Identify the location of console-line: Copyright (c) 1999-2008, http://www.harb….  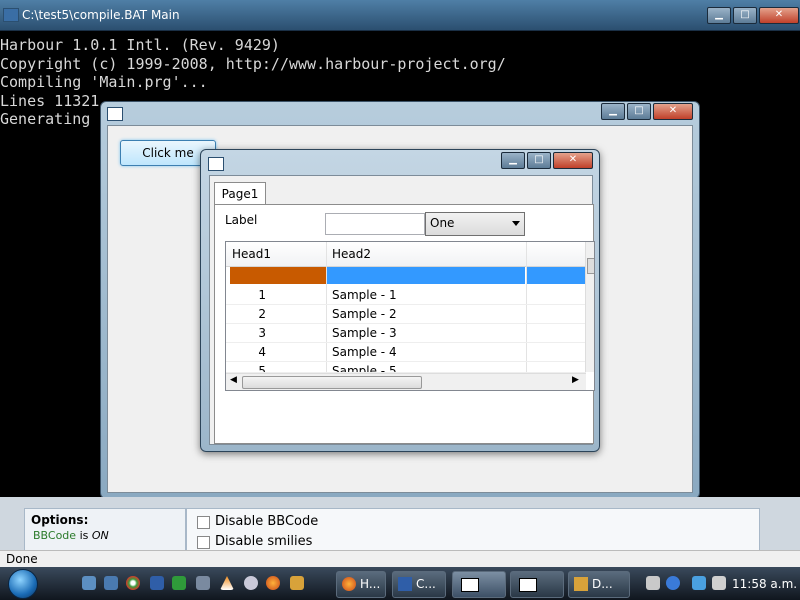
(253, 63).